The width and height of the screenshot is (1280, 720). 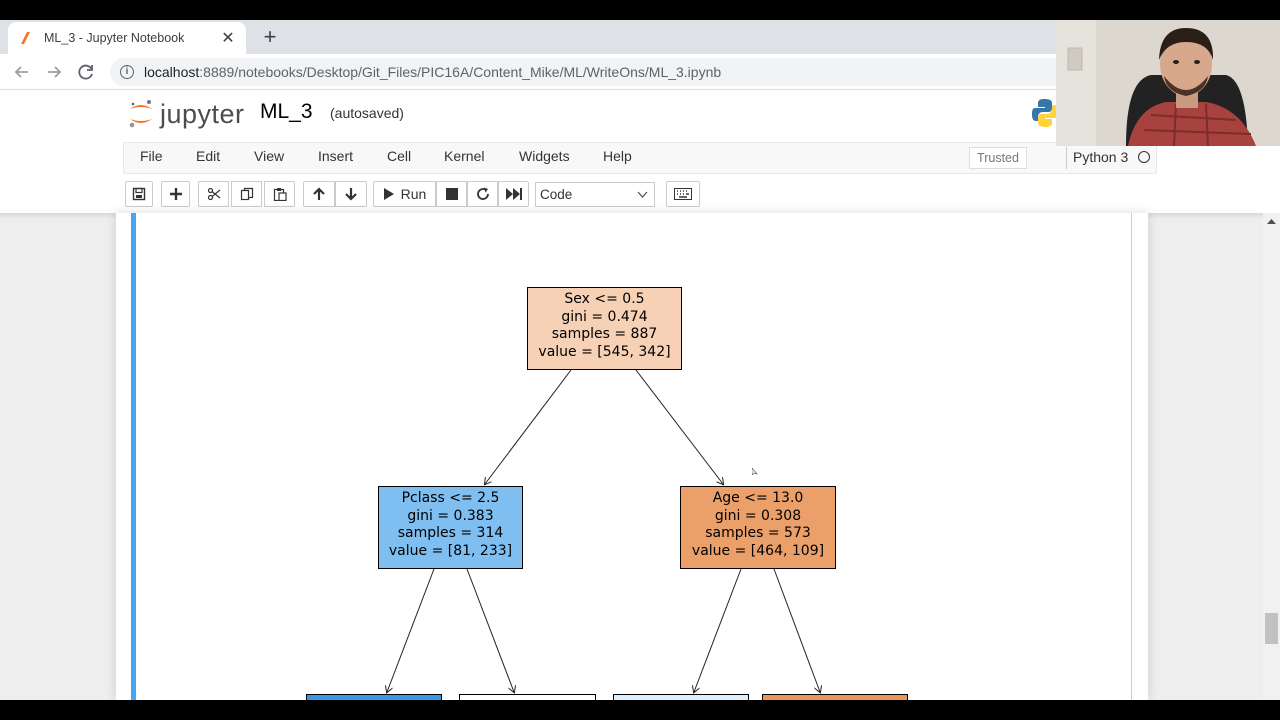 What do you see at coordinates (450, 550) in the screenshot?
I see `node-line: value = [81, 233]` at bounding box center [450, 550].